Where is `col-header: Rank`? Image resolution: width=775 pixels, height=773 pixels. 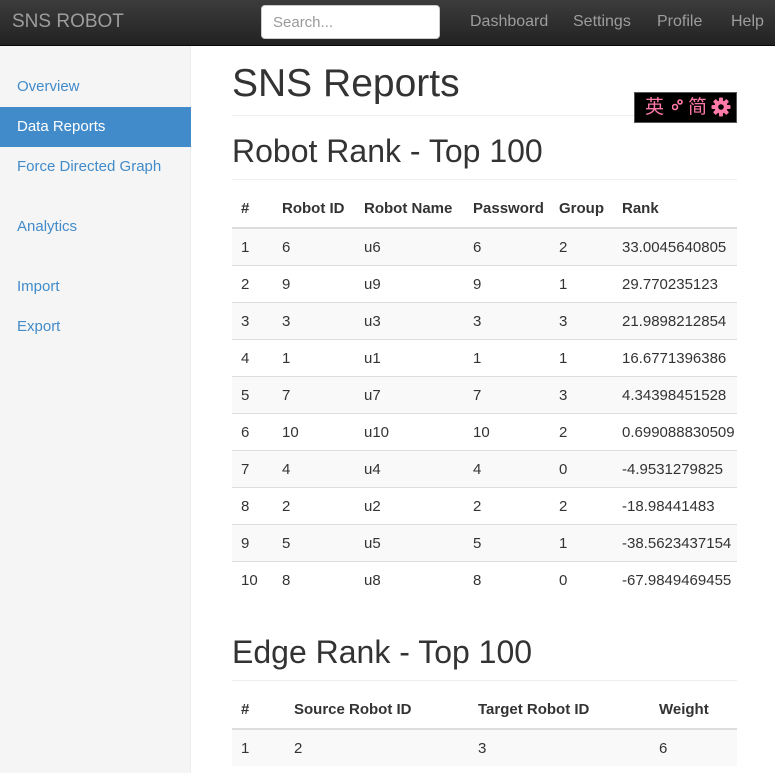 col-header: Rank is located at coordinates (675, 209).